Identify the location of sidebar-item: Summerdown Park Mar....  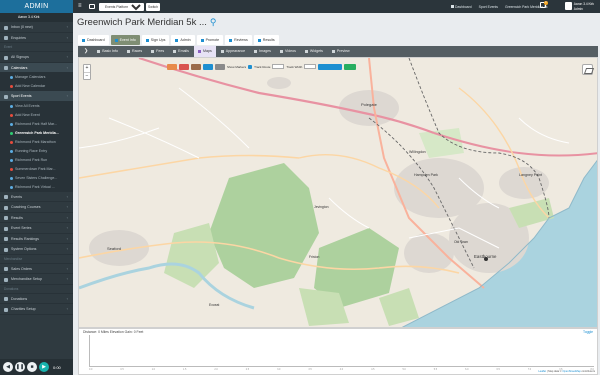
(36, 169).